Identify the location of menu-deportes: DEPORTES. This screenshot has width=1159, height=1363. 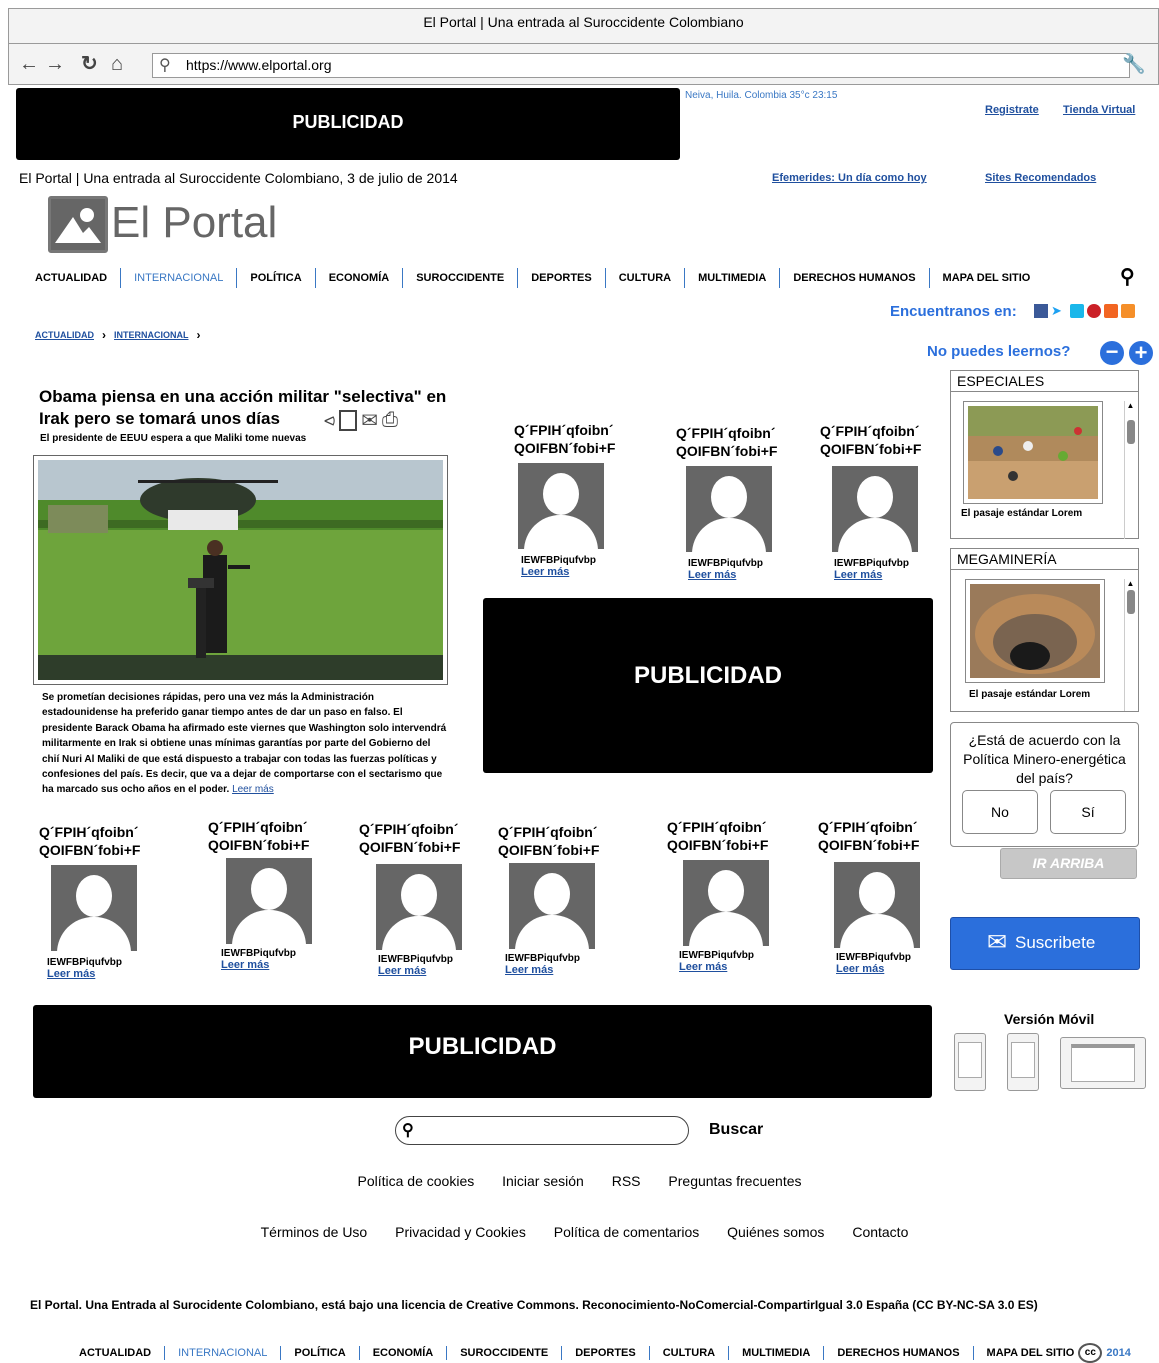
(561, 278).